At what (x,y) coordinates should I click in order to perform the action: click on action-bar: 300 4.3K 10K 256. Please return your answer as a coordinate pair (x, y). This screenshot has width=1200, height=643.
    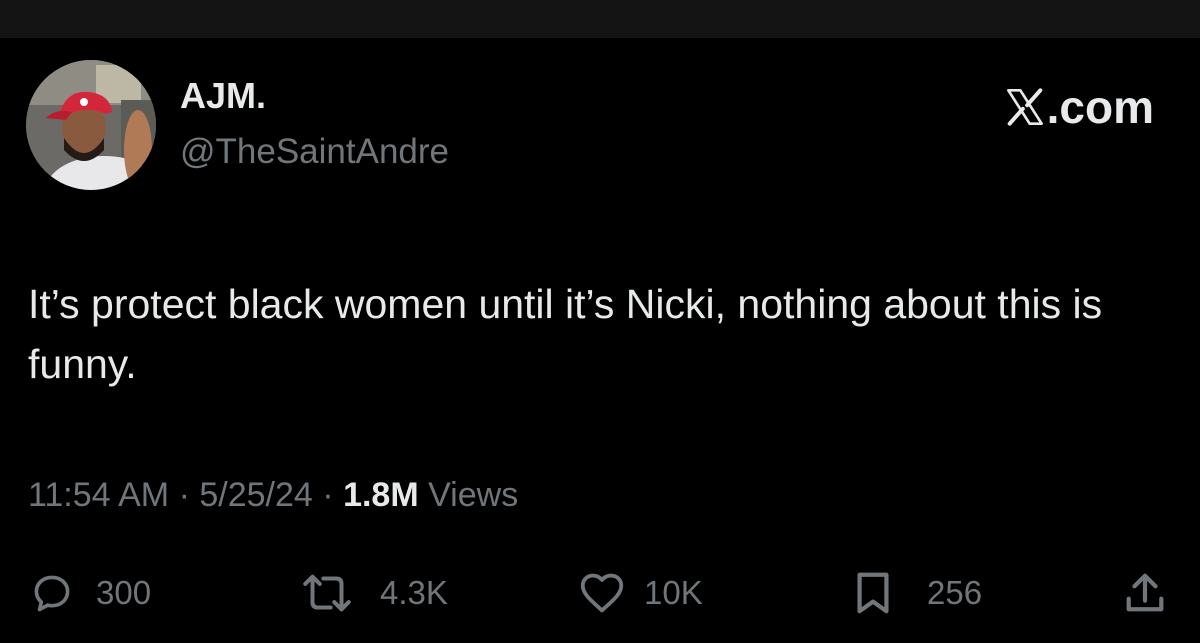
    Looking at the image, I should click on (600, 593).